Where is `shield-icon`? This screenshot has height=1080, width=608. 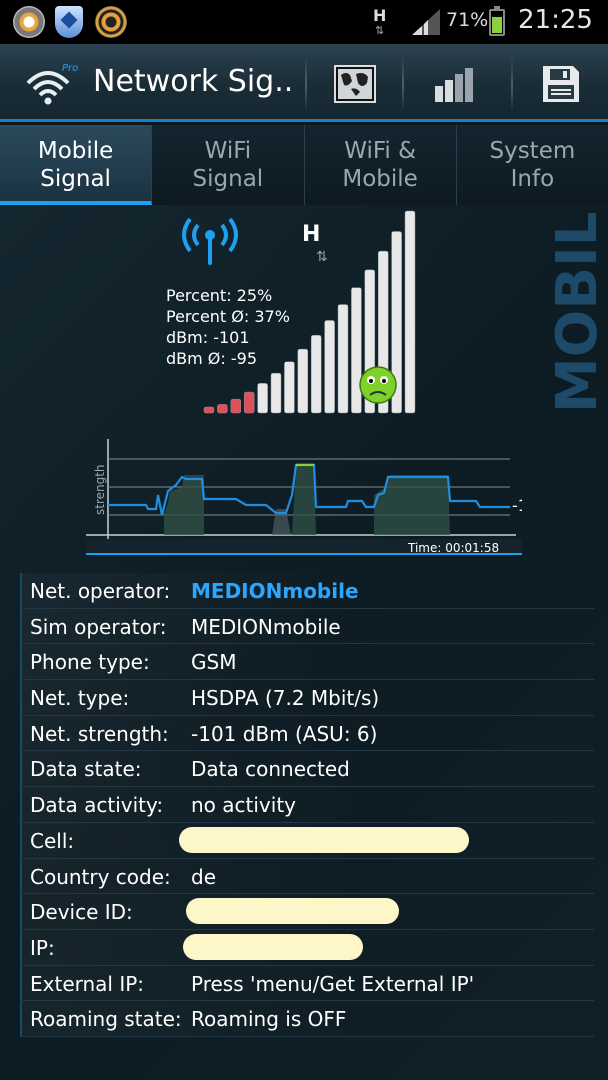
shield-icon is located at coordinates (69, 22).